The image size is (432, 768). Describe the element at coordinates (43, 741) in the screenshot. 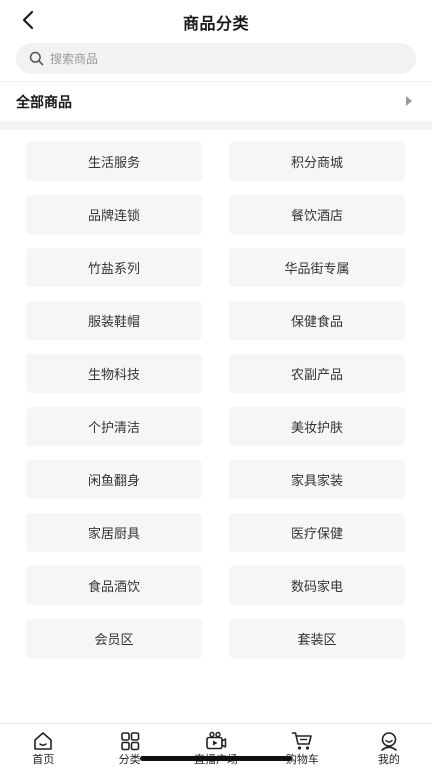

I see `home-icon` at that location.